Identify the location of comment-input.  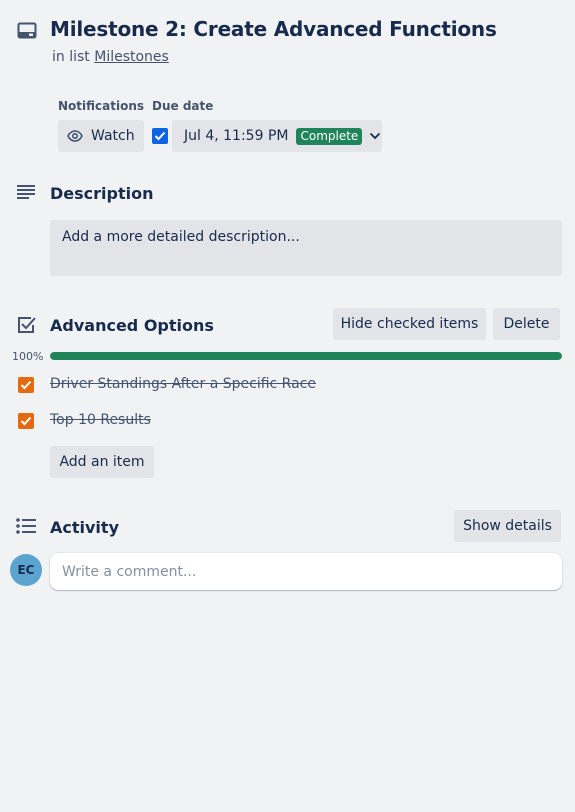
(306, 571).